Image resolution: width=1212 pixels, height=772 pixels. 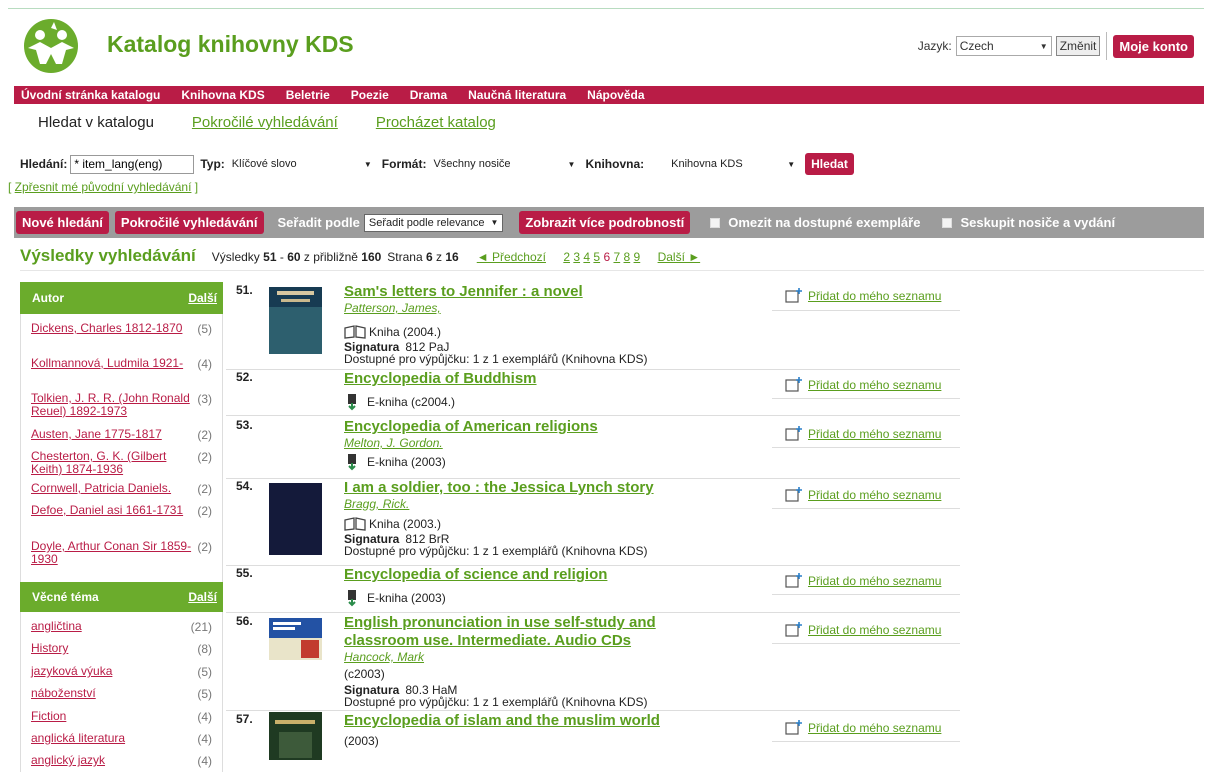 What do you see at coordinates (367, 164) in the screenshot?
I see `chevron-down-icon: ▼` at bounding box center [367, 164].